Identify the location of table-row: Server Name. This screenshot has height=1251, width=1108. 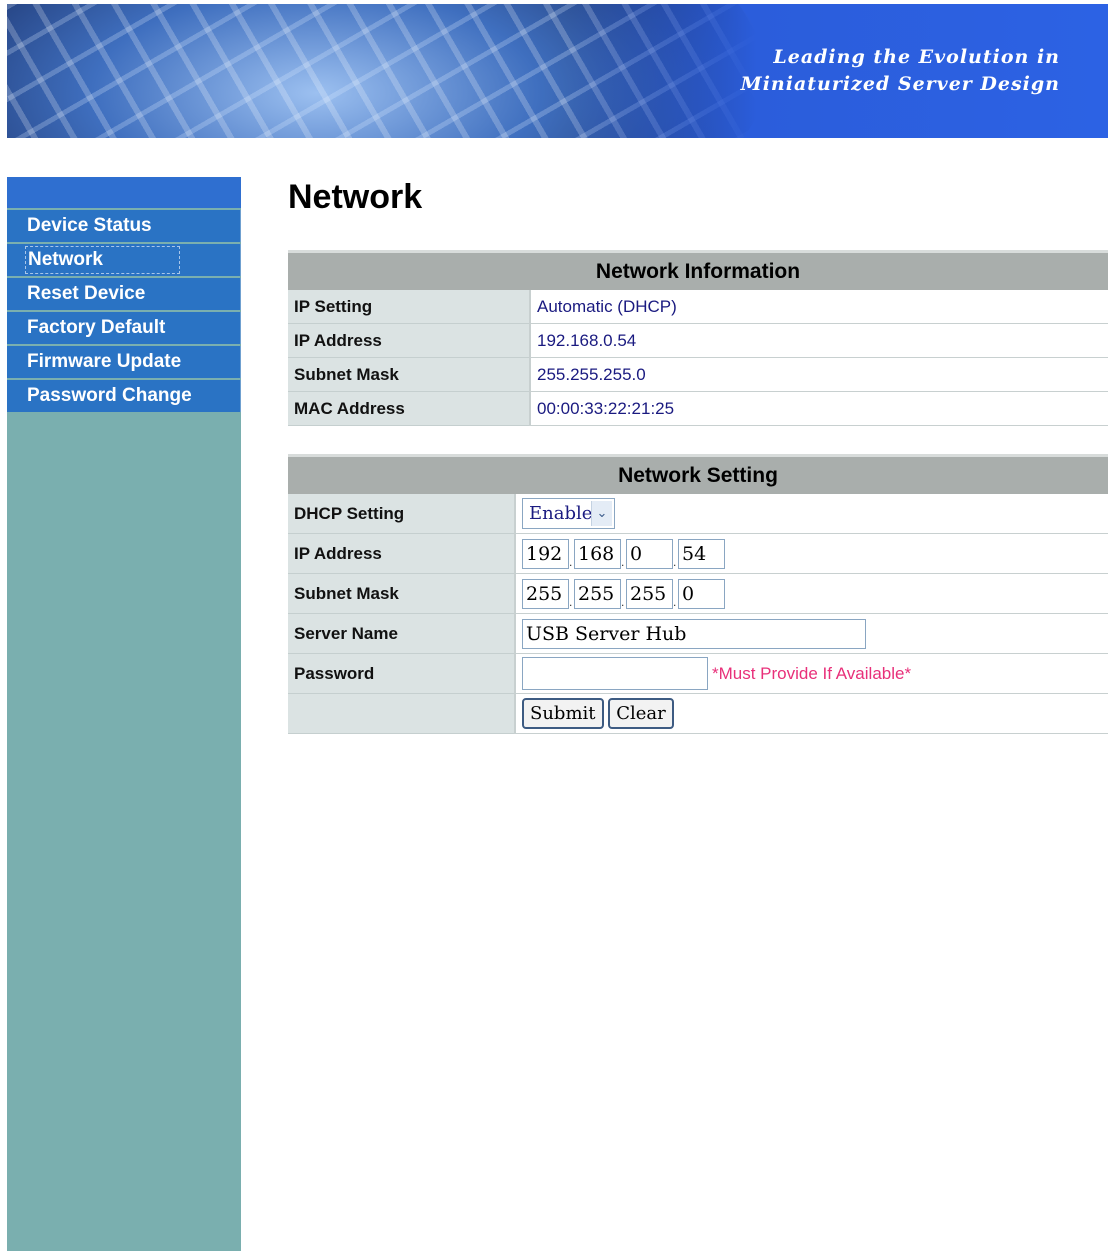
(698, 633).